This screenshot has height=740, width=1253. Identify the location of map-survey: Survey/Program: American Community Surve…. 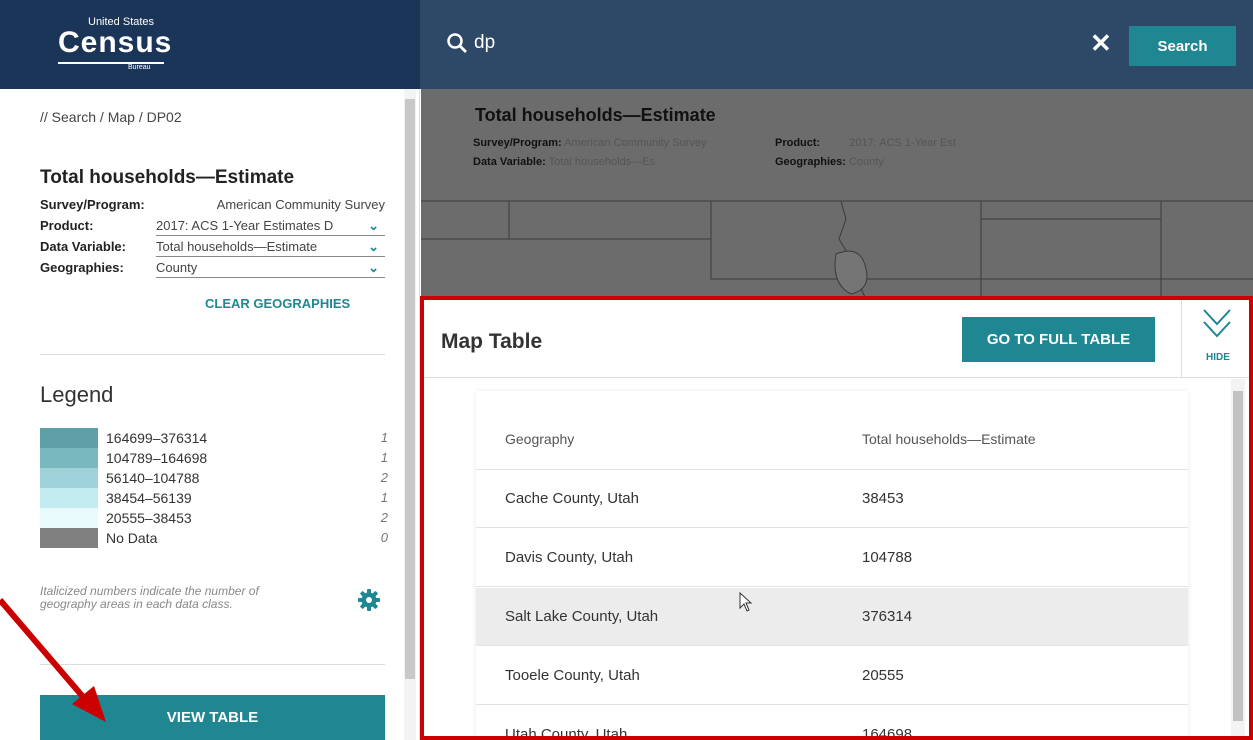
(590, 143).